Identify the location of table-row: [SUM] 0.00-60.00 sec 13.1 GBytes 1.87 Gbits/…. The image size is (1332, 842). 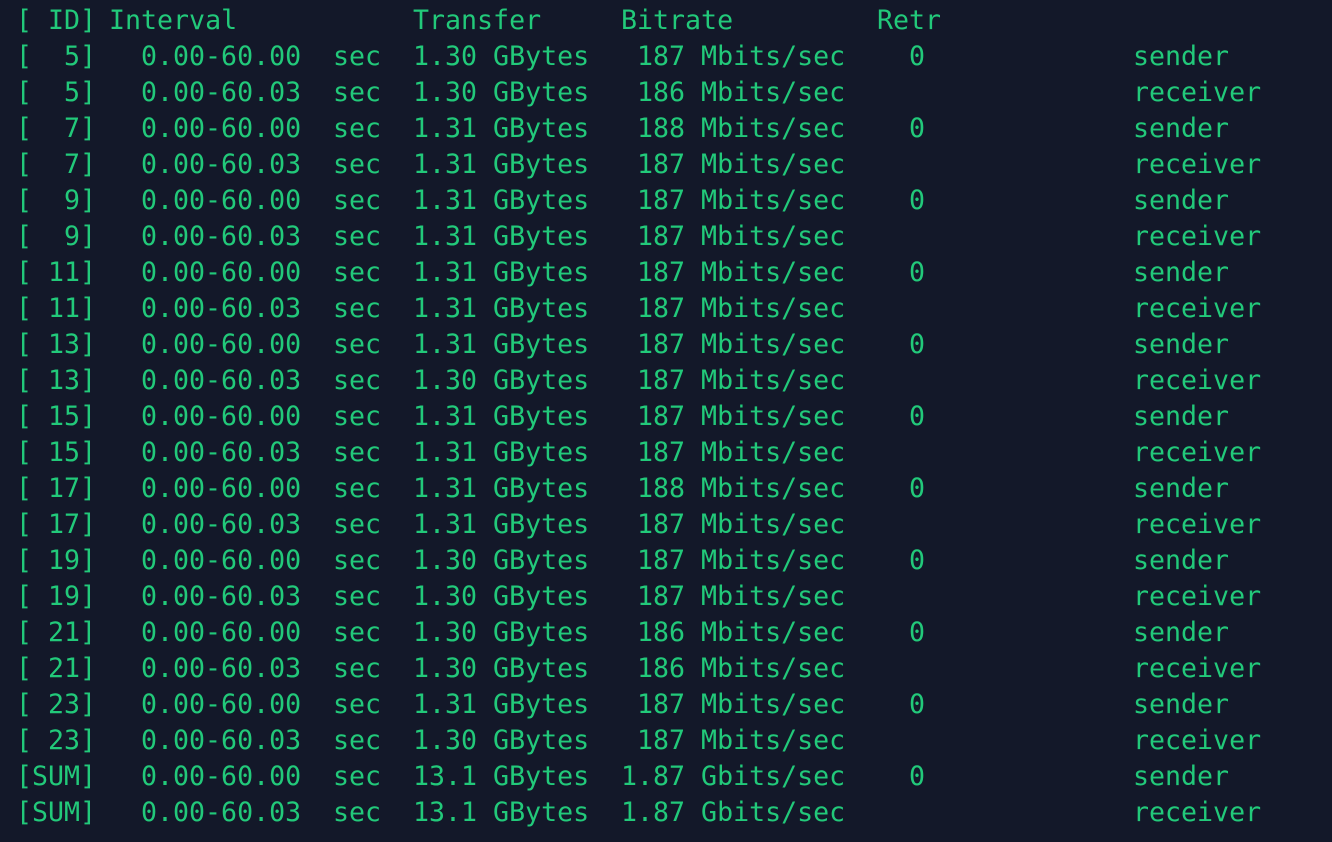
(666, 777).